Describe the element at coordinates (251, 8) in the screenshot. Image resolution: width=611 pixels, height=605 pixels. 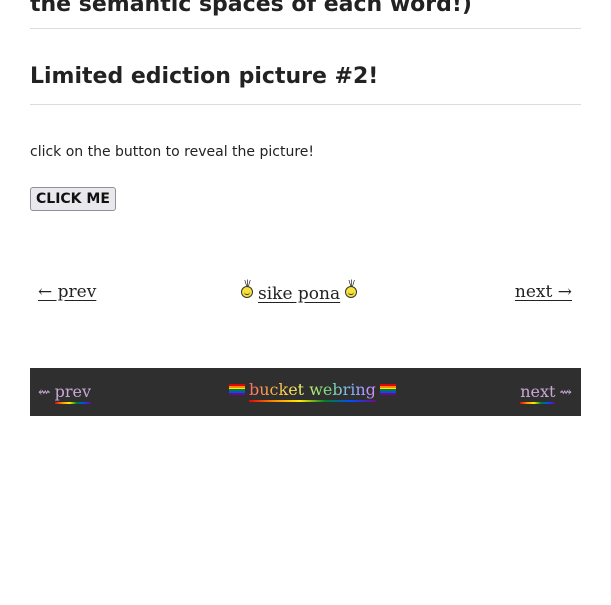
I see `previous-heading: the semantic spaces of each word!)` at that location.